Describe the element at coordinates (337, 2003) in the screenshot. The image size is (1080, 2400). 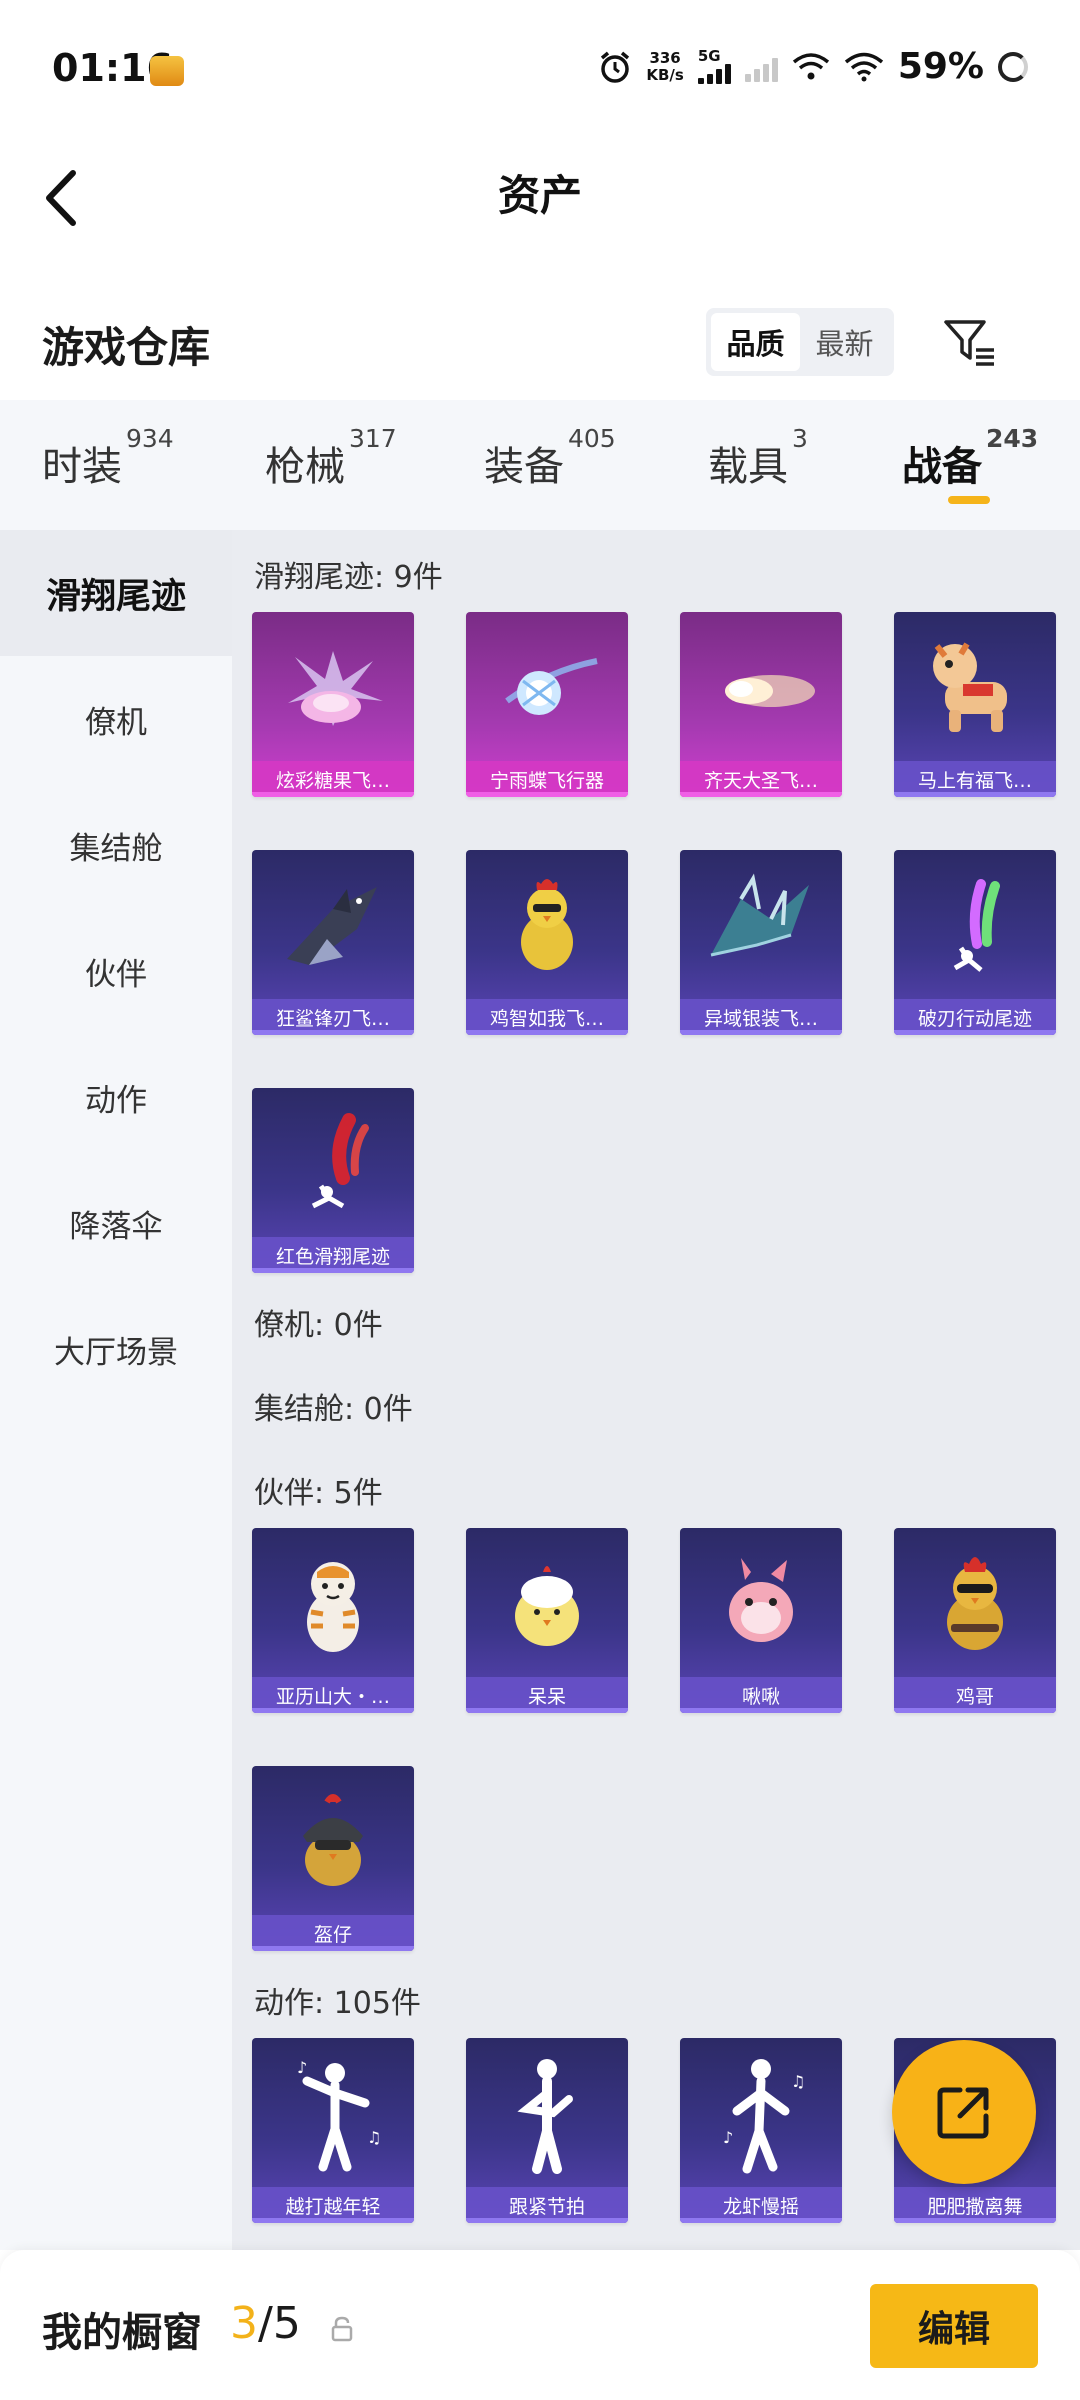
I see `section-title-emote: 动作: 105件` at that location.